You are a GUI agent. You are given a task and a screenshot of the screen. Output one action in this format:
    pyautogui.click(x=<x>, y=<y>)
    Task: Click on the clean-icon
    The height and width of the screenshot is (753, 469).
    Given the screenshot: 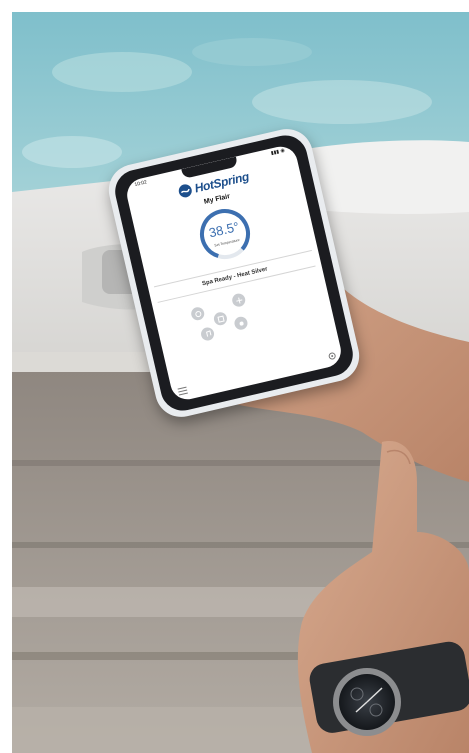 What is the action you would take?
    pyautogui.click(x=220, y=319)
    